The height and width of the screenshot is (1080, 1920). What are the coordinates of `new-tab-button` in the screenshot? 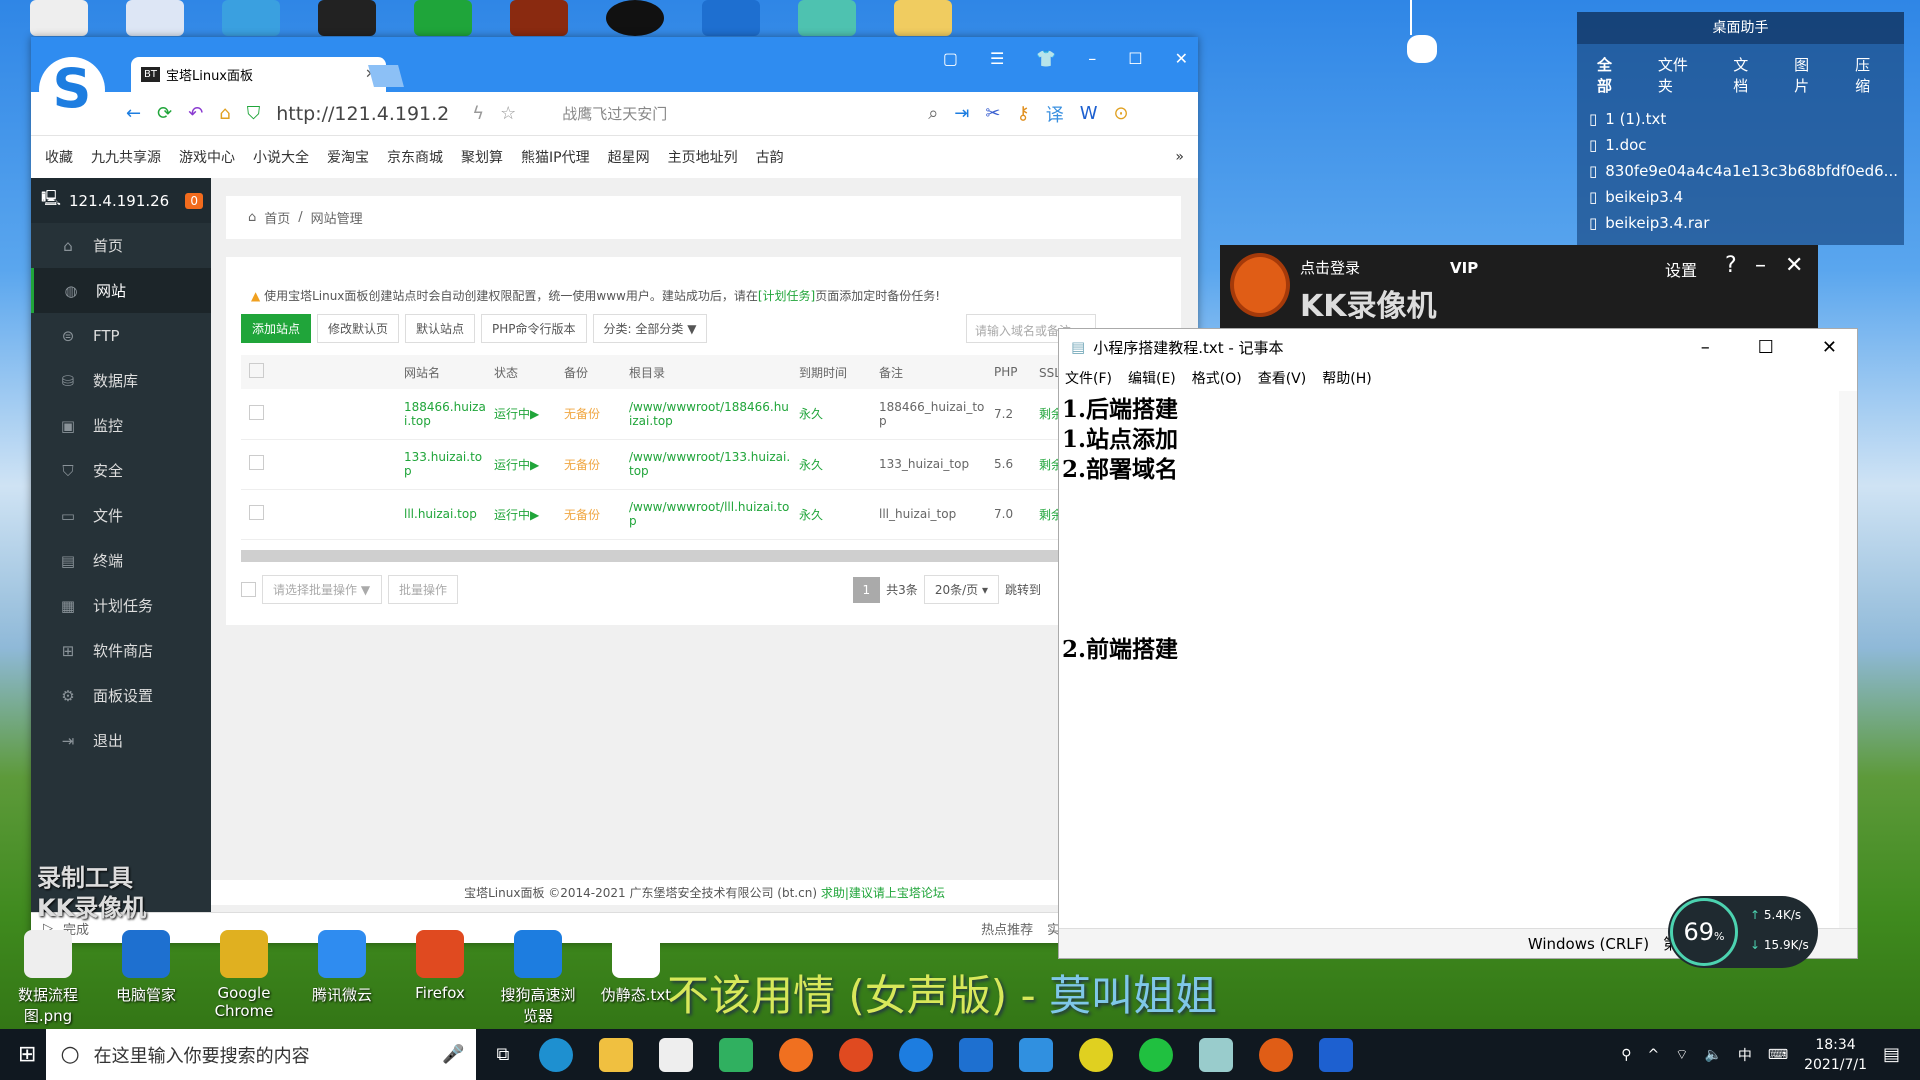 It's located at (386, 76).